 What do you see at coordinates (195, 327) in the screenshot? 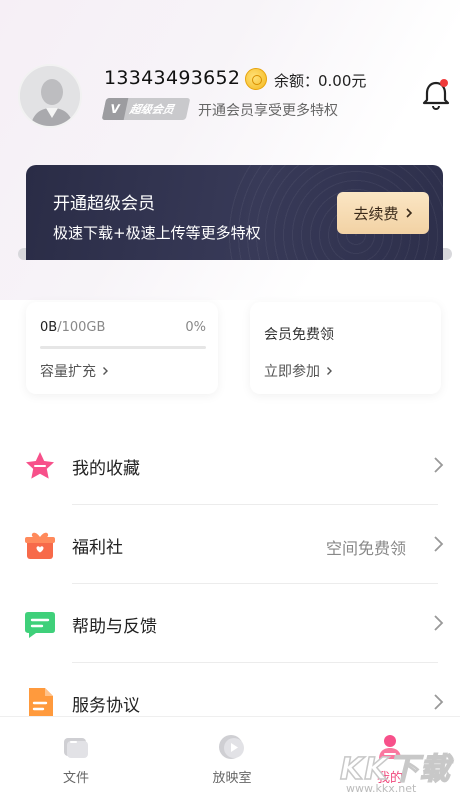
I see `storage-percent: 0%` at bounding box center [195, 327].